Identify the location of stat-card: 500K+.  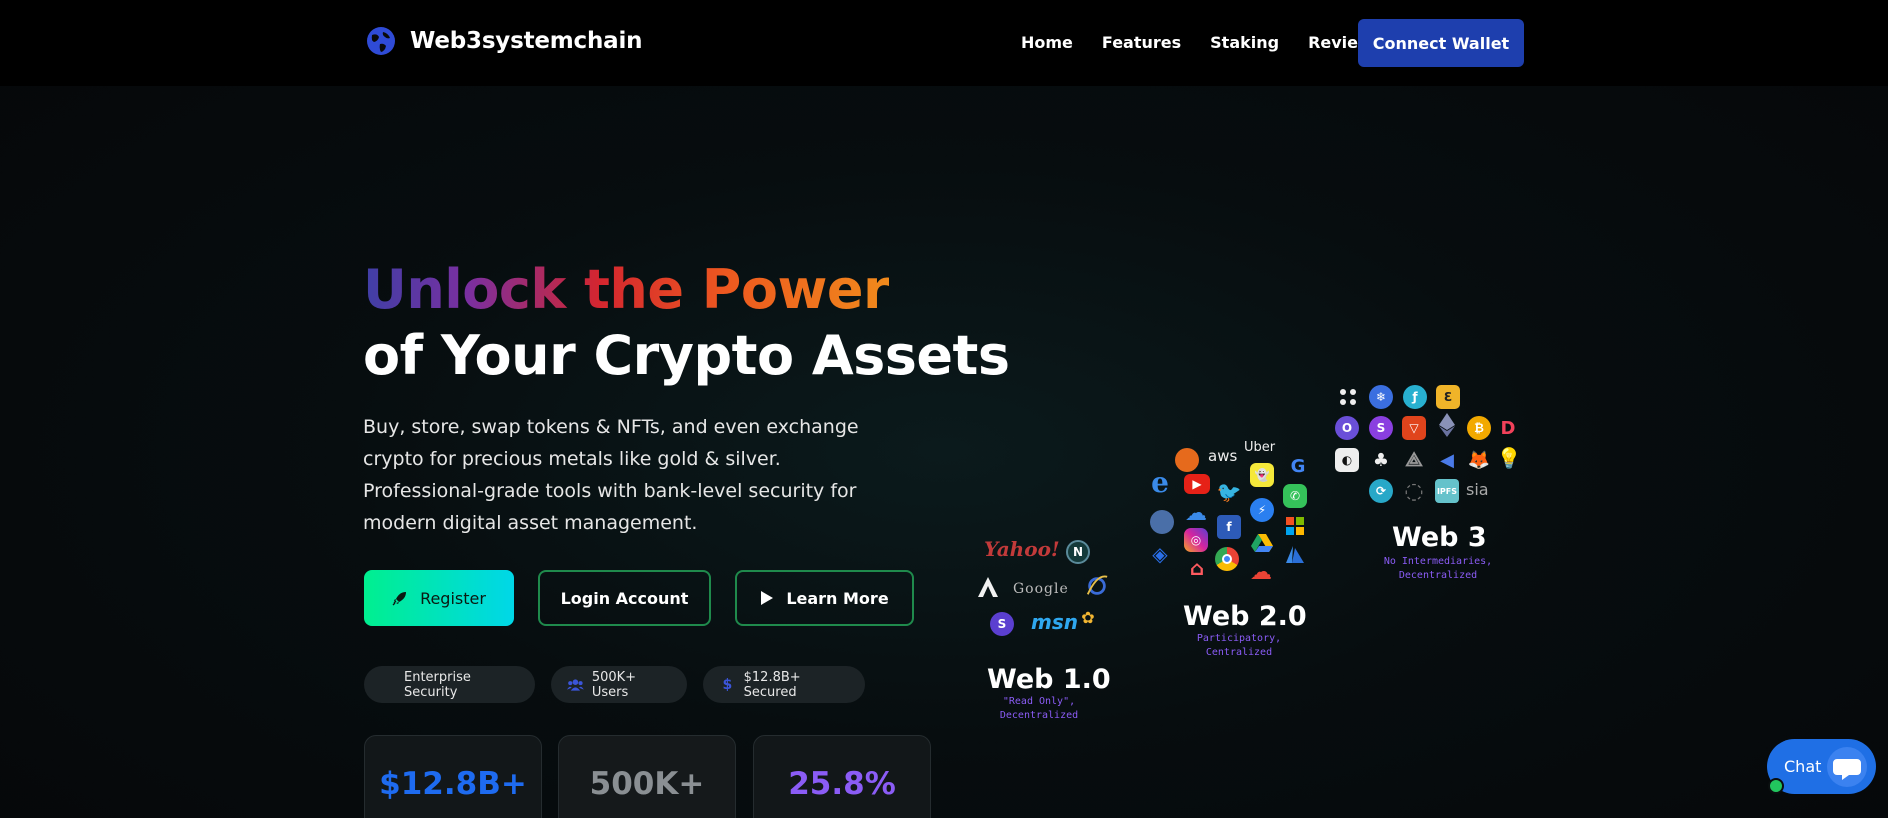
(647, 776).